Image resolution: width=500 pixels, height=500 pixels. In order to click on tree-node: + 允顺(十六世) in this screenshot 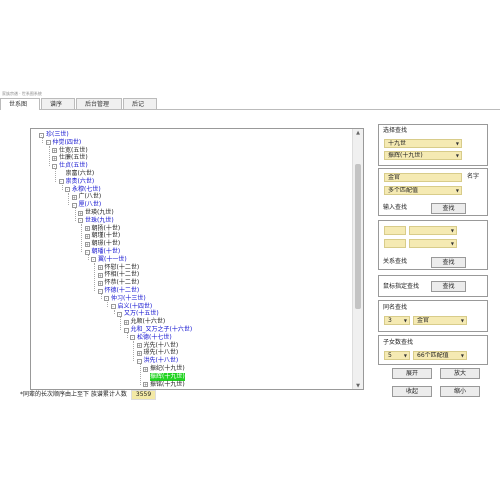, I will do `click(144, 322)`.